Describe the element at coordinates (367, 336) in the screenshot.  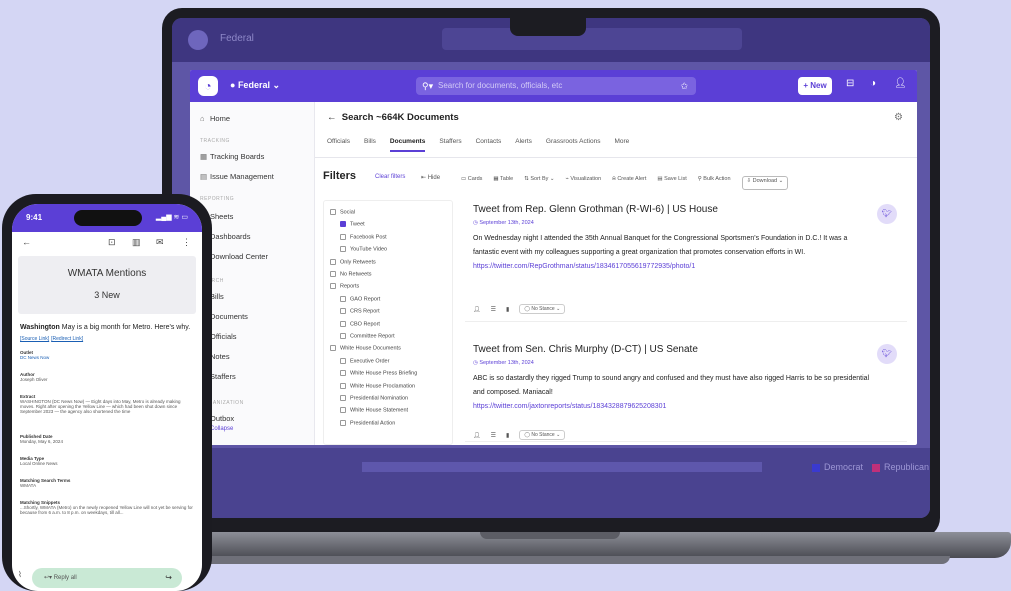
I see `filter-option: Committee Report` at that location.